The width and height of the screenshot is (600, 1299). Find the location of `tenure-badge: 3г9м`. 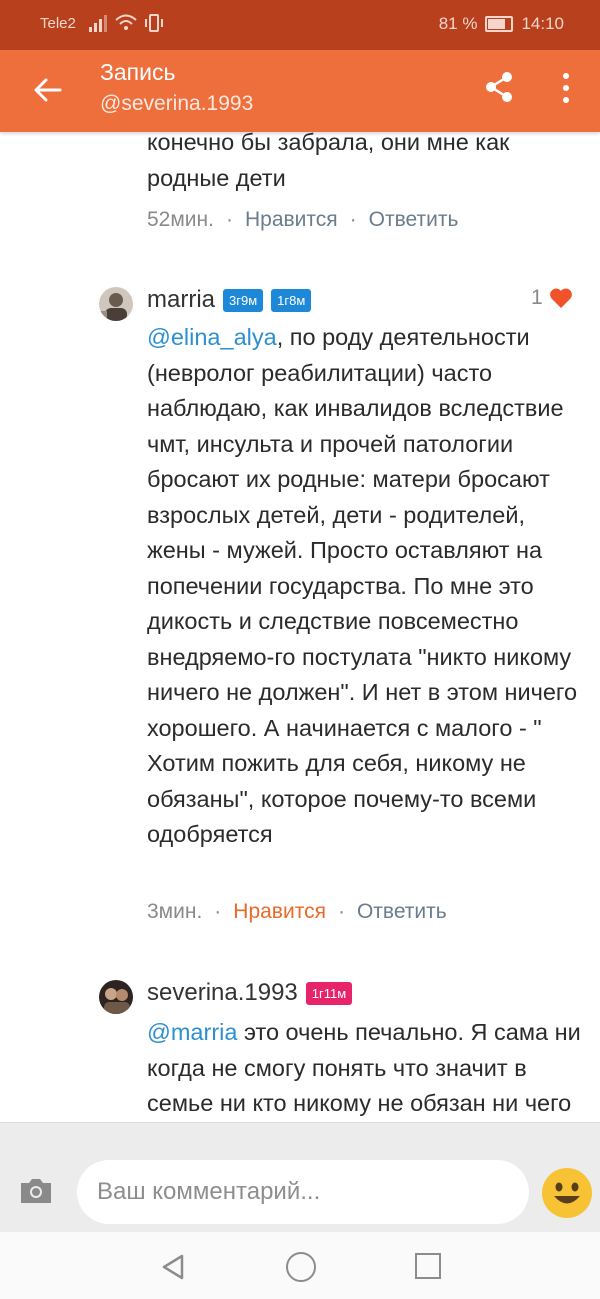

tenure-badge: 3г9м is located at coordinates (243, 300).